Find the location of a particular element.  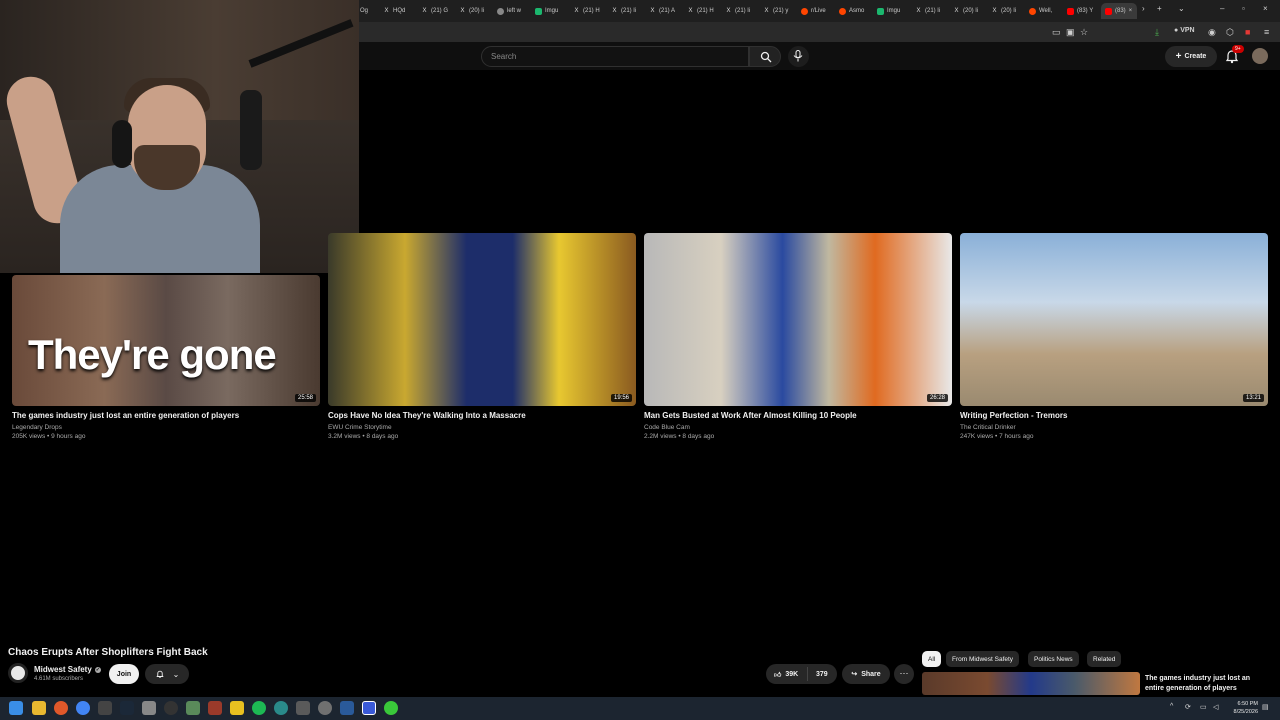

chrome-icon is located at coordinates (83, 708).